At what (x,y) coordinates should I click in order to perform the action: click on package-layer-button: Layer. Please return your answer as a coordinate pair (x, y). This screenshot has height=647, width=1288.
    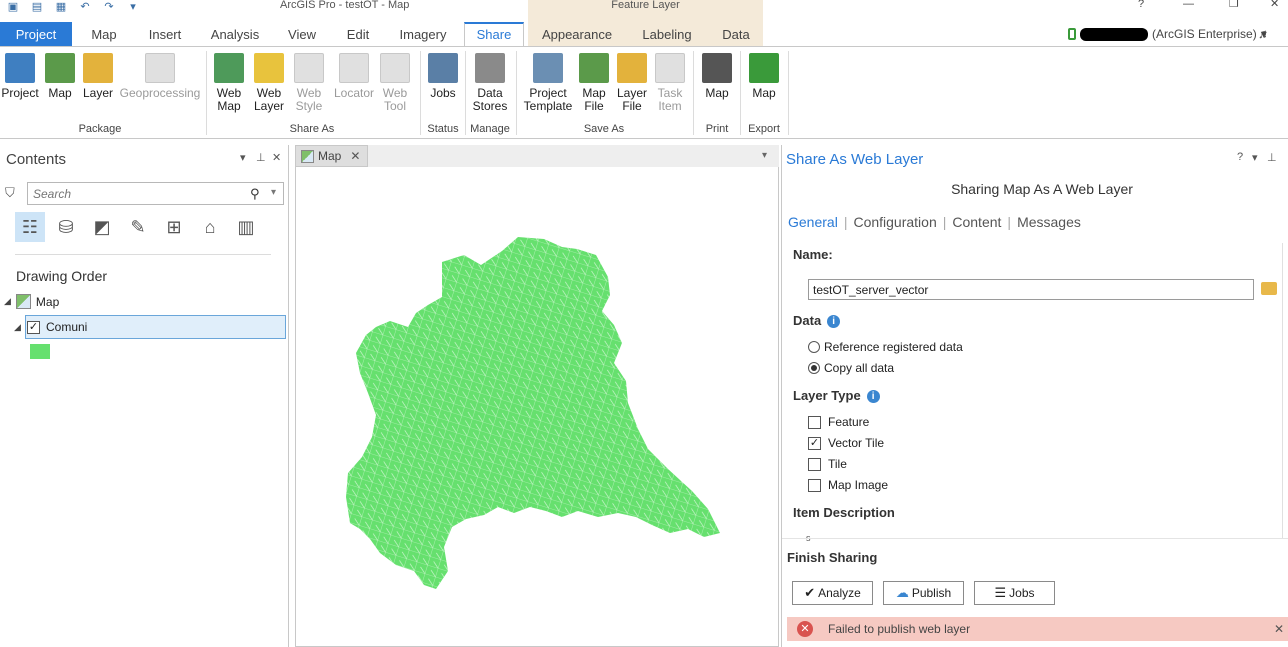
    Looking at the image, I should click on (98, 76).